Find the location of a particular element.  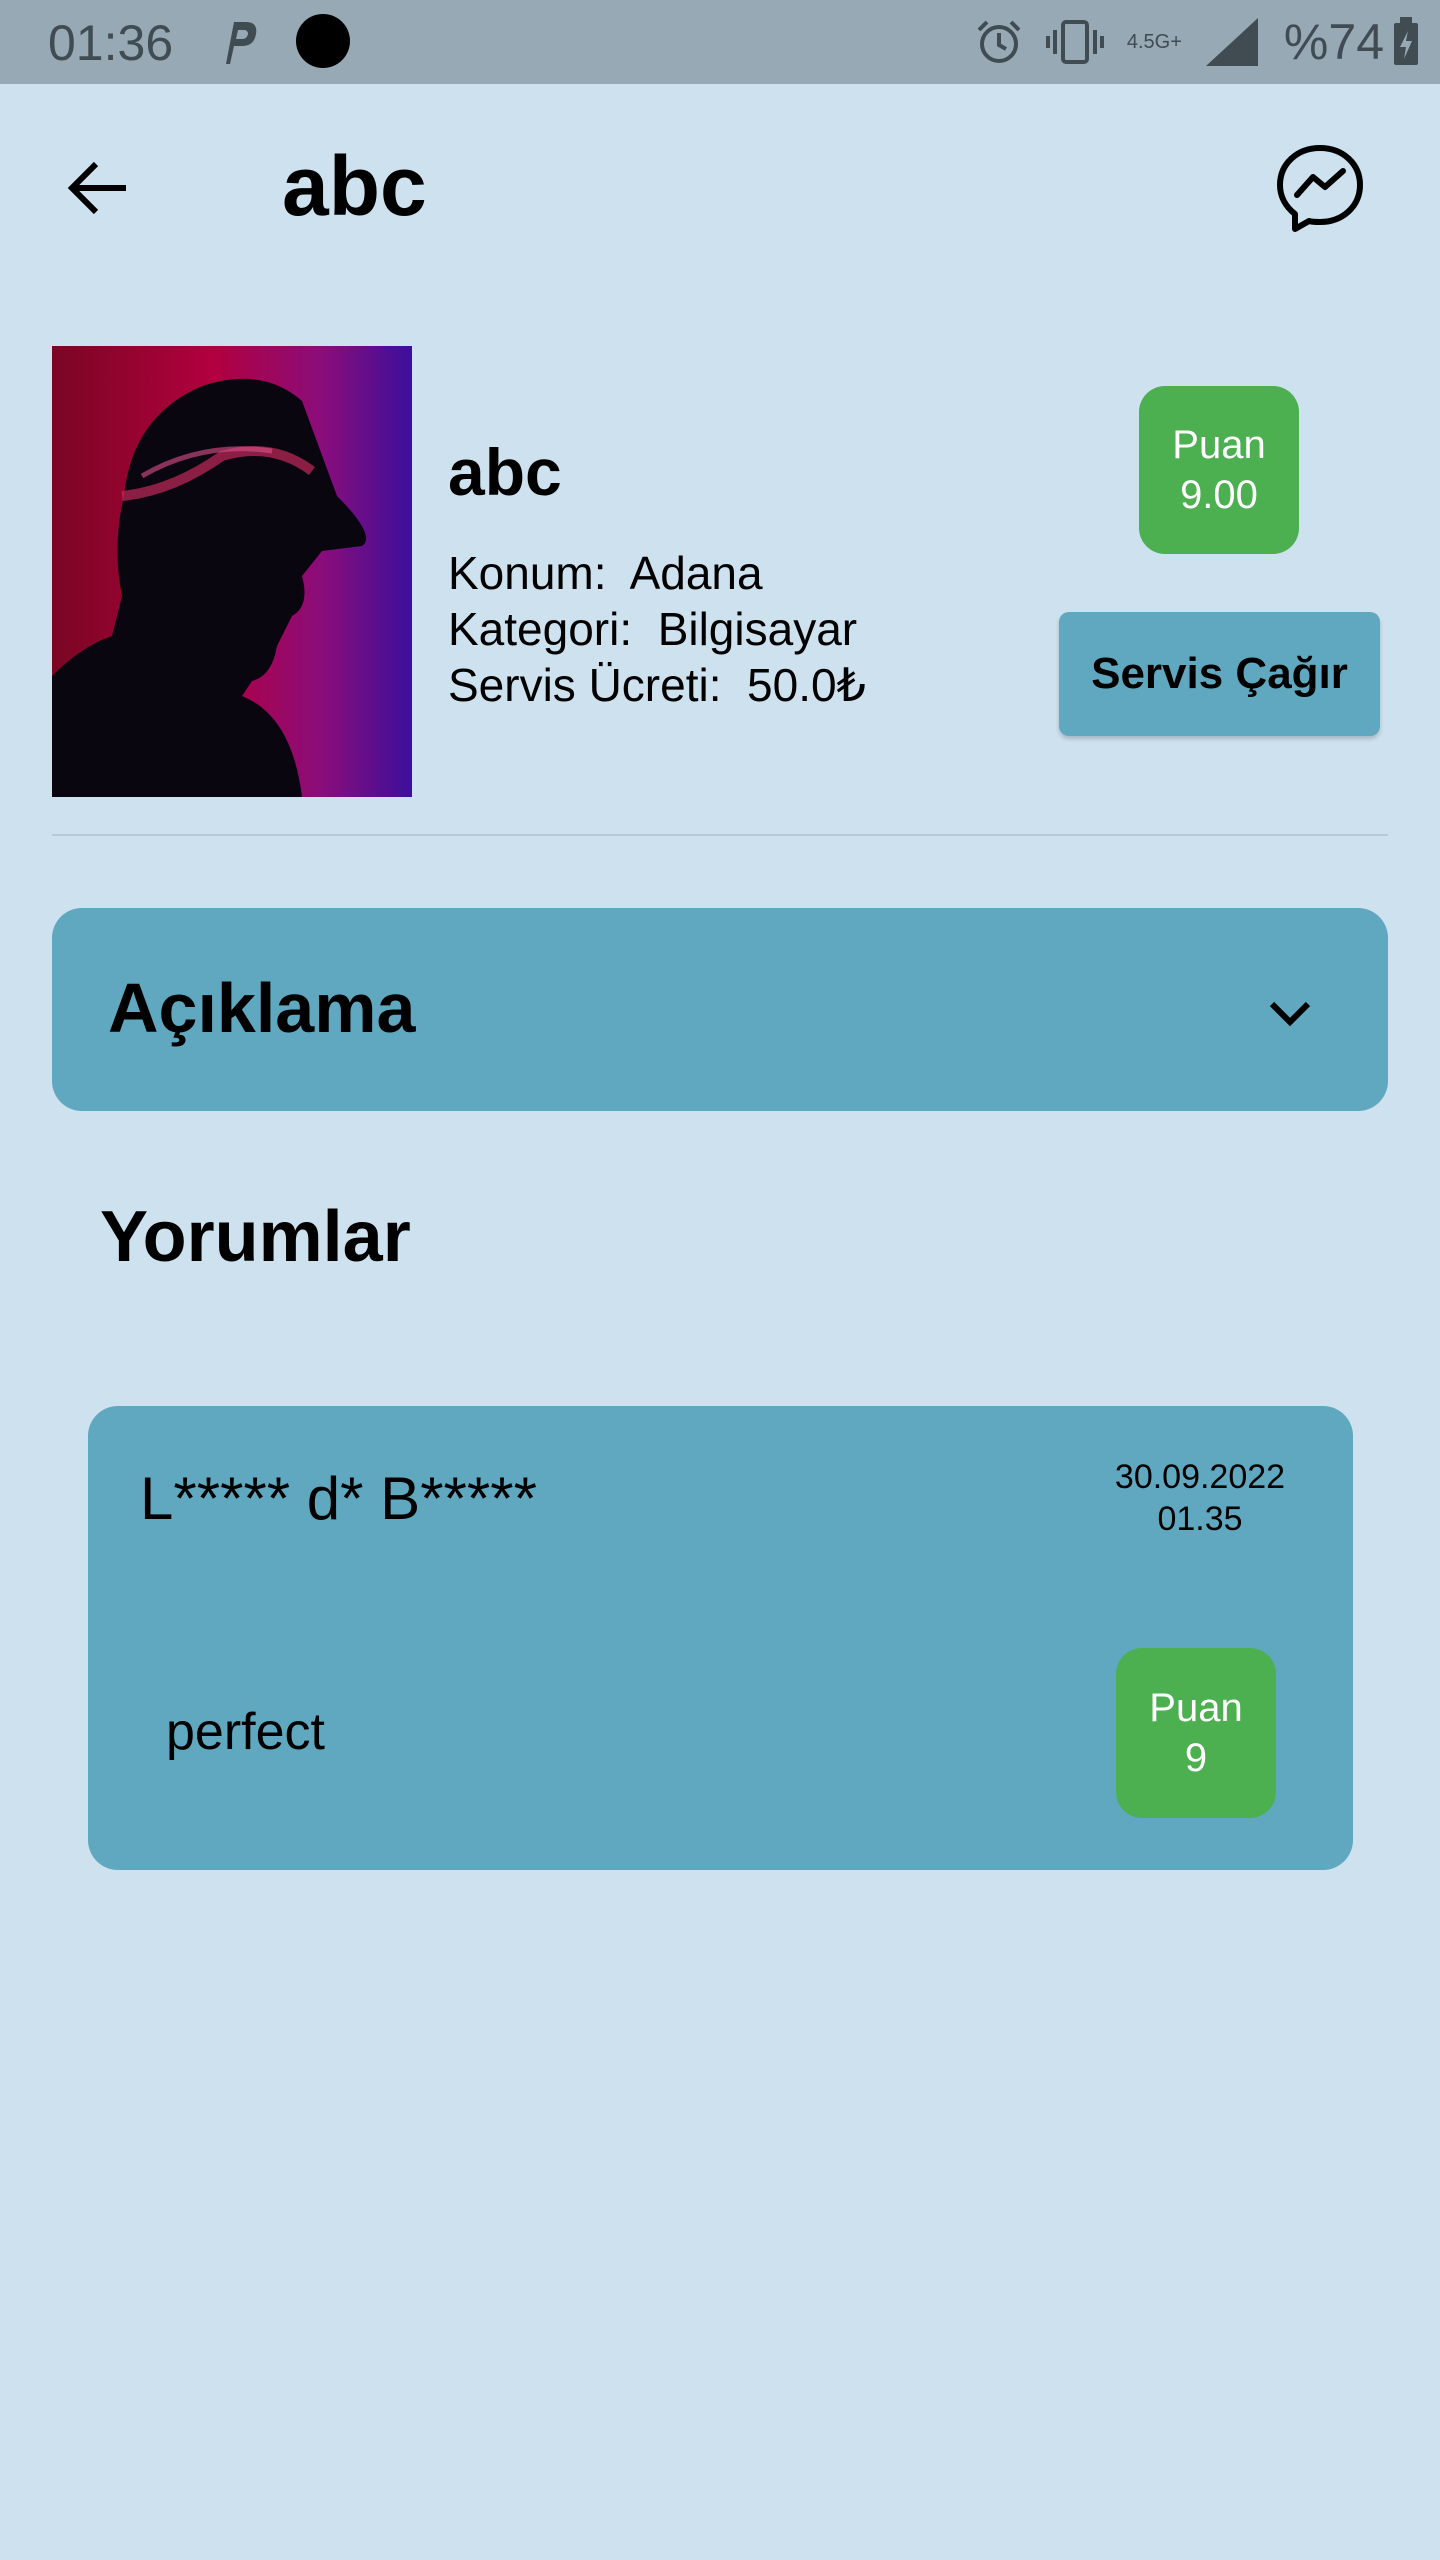

provider-name: abc is located at coordinates (505, 472).